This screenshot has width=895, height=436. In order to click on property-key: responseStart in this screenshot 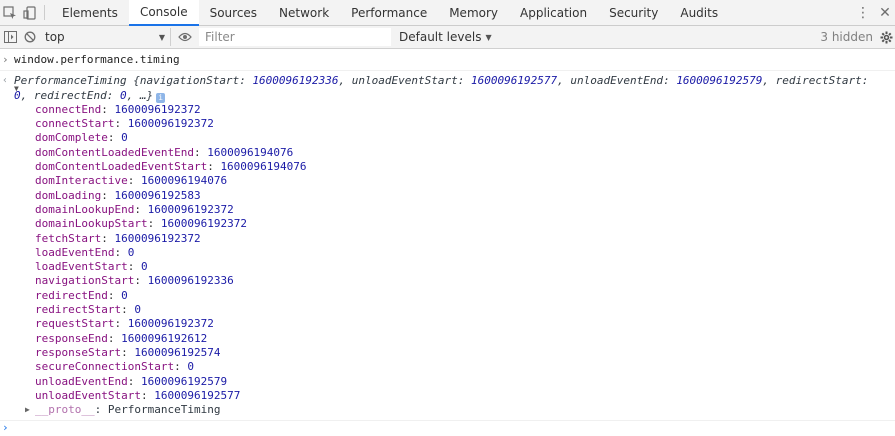, I will do `click(78, 352)`.